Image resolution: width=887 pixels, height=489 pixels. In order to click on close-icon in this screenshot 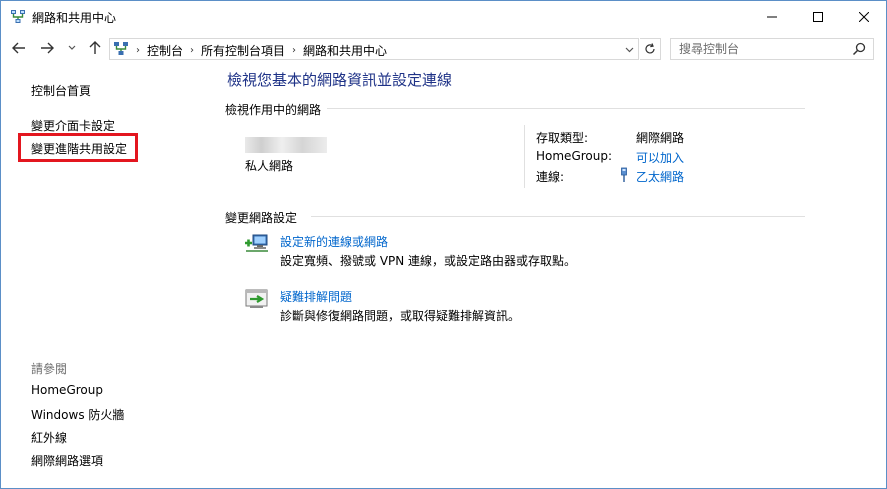, I will do `click(864, 16)`.